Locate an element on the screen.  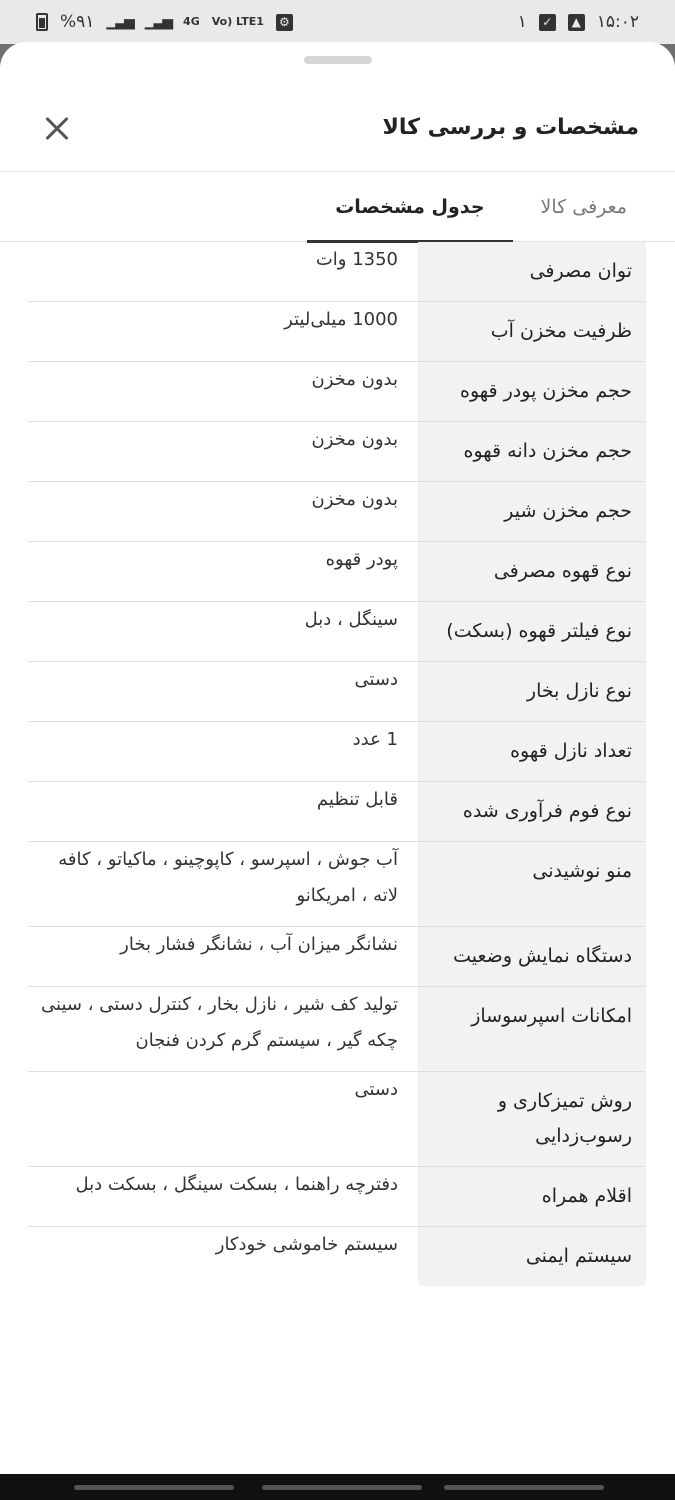
spec-value: 1 عدد is located at coordinates (375, 739).